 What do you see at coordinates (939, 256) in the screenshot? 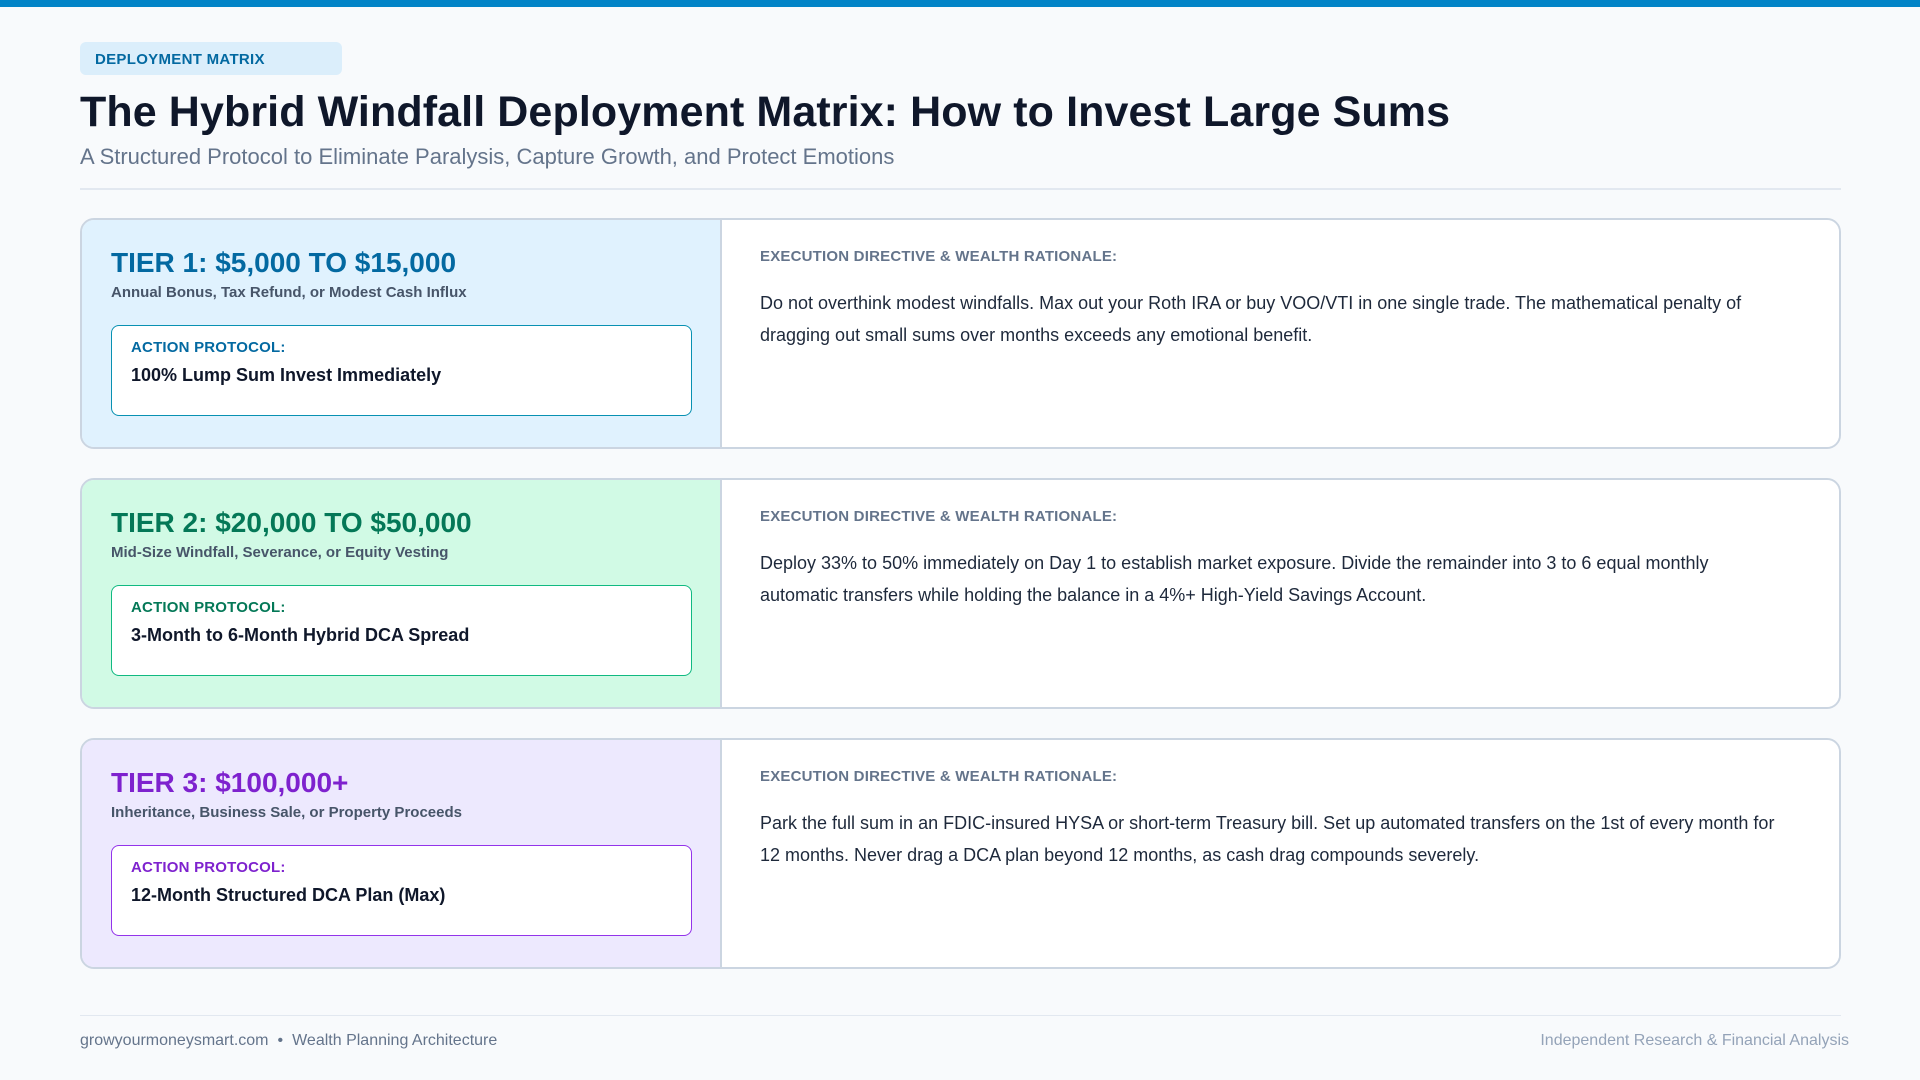
I see `tier-1-directive-label: EXECUTION DIRECTIVE & WEALTH RATIONALE:` at bounding box center [939, 256].